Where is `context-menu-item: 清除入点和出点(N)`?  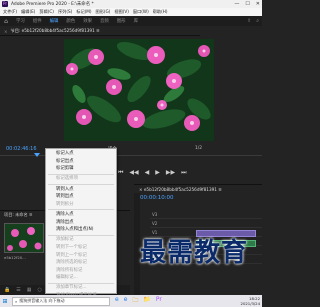 context-menu-item: 清除入点和出点(N) is located at coordinates (81, 230).